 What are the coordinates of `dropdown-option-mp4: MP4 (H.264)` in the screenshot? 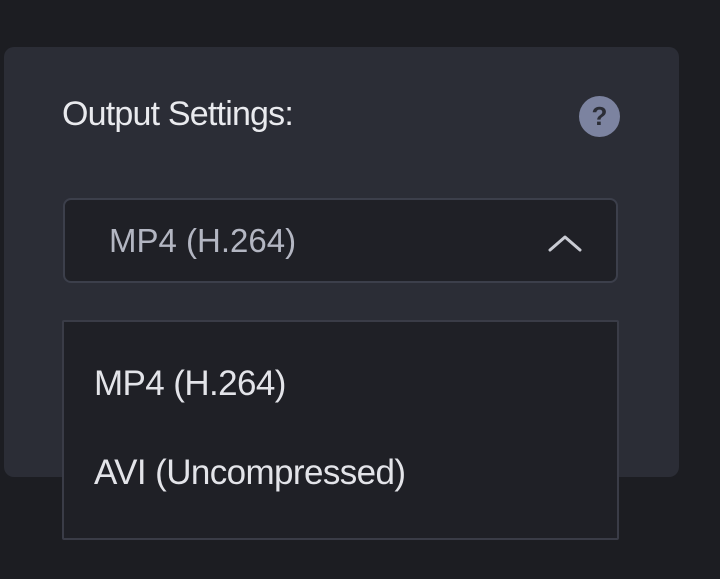 It's located at (190, 384).